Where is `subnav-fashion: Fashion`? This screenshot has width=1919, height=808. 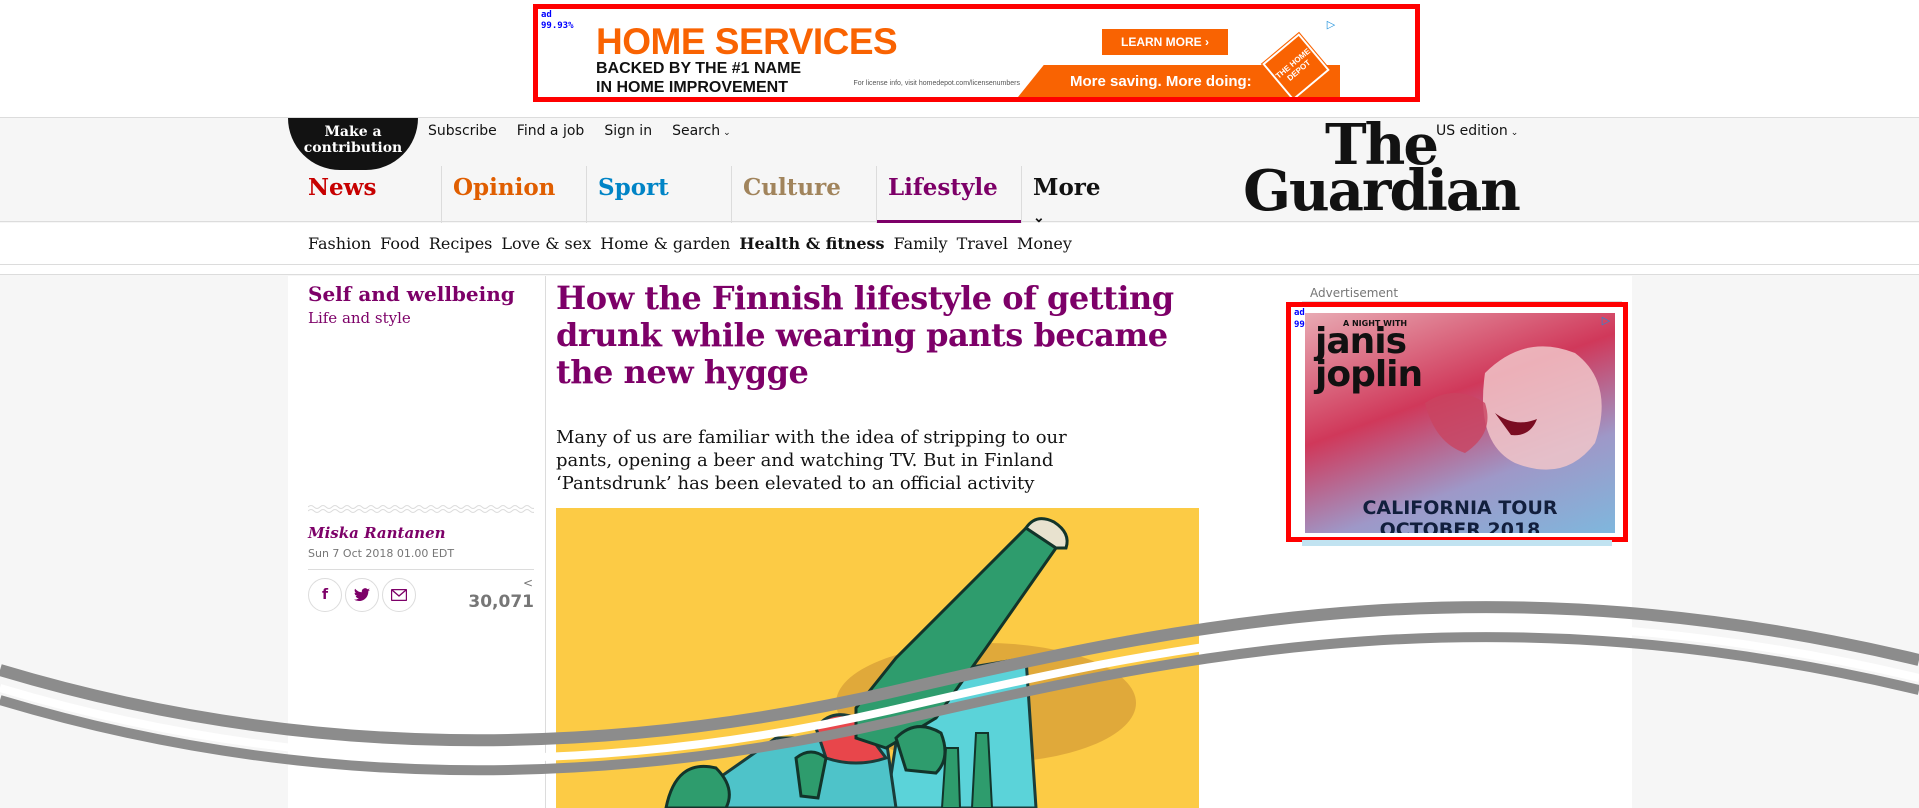 subnav-fashion: Fashion is located at coordinates (339, 243).